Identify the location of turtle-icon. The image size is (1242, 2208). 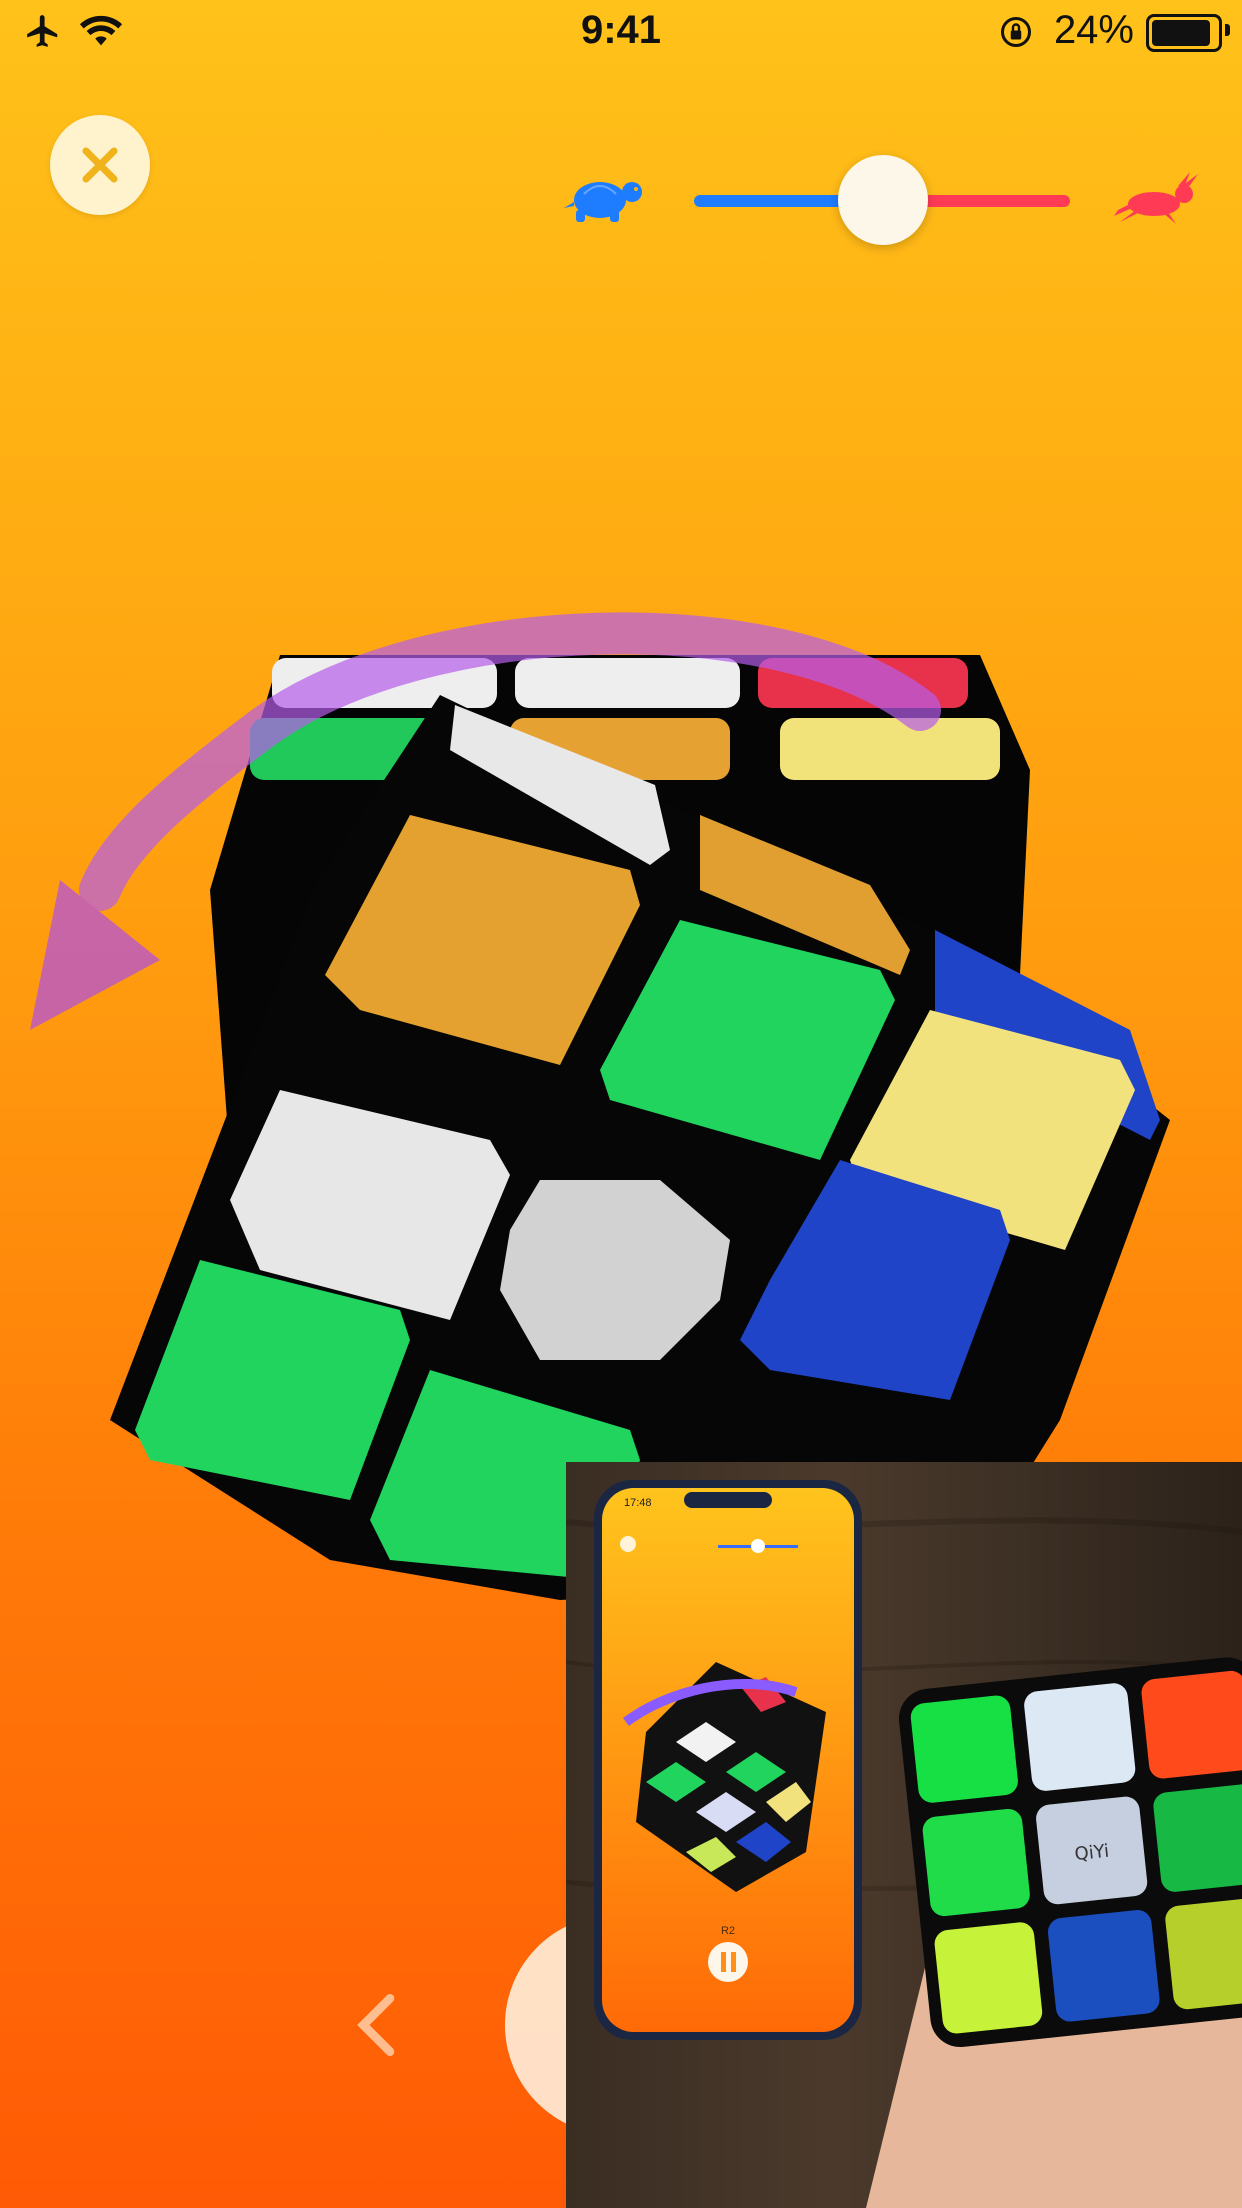
(605, 199).